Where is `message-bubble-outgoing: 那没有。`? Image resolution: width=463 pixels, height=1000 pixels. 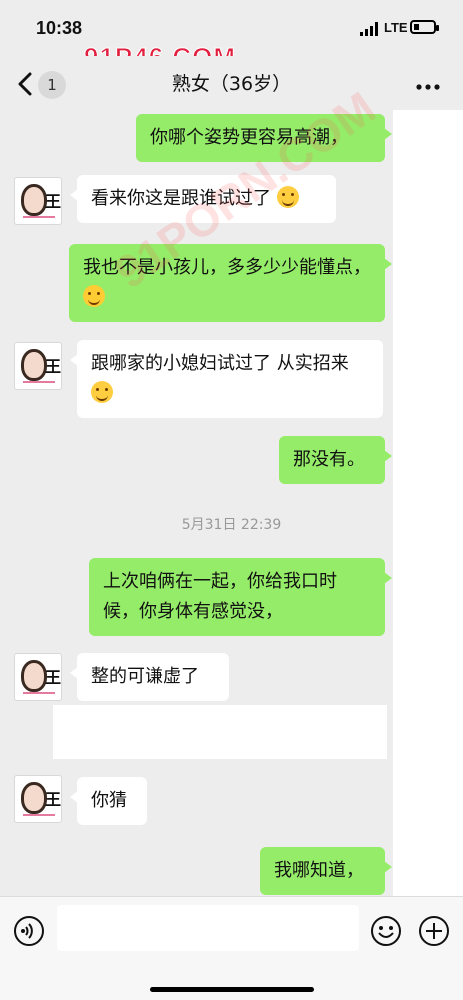 message-bubble-outgoing: 那没有。 is located at coordinates (335, 460).